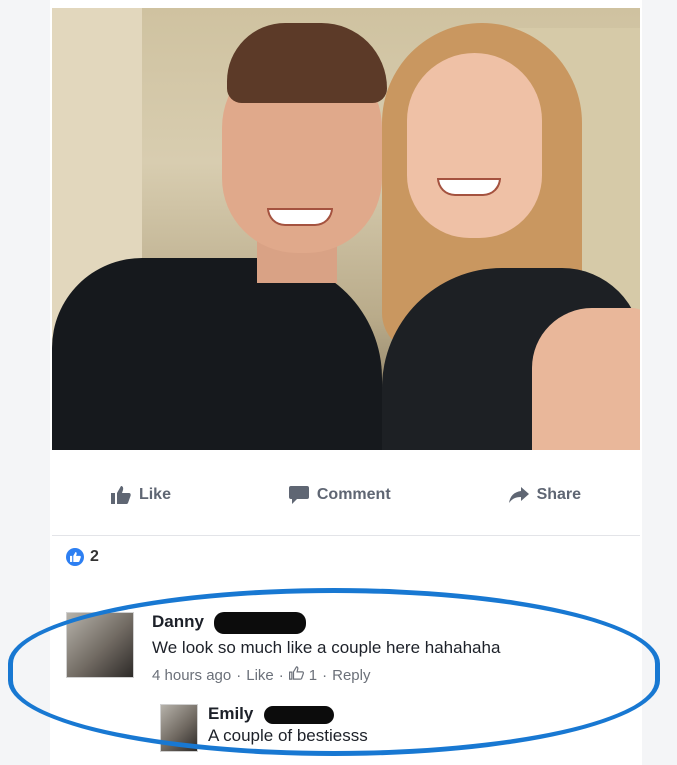  I want to click on like-reaction-icon, so click(75, 557).